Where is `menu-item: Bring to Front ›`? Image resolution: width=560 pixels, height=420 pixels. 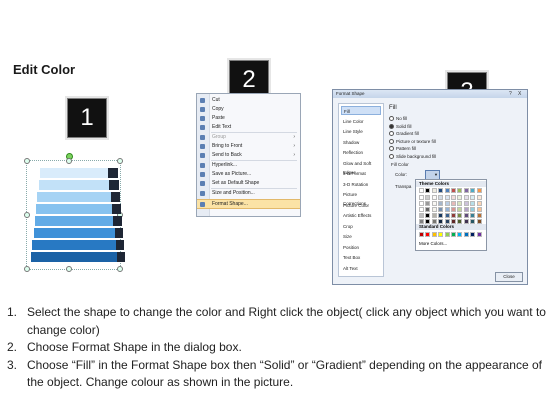 menu-item: Bring to Front › is located at coordinates (248, 146).